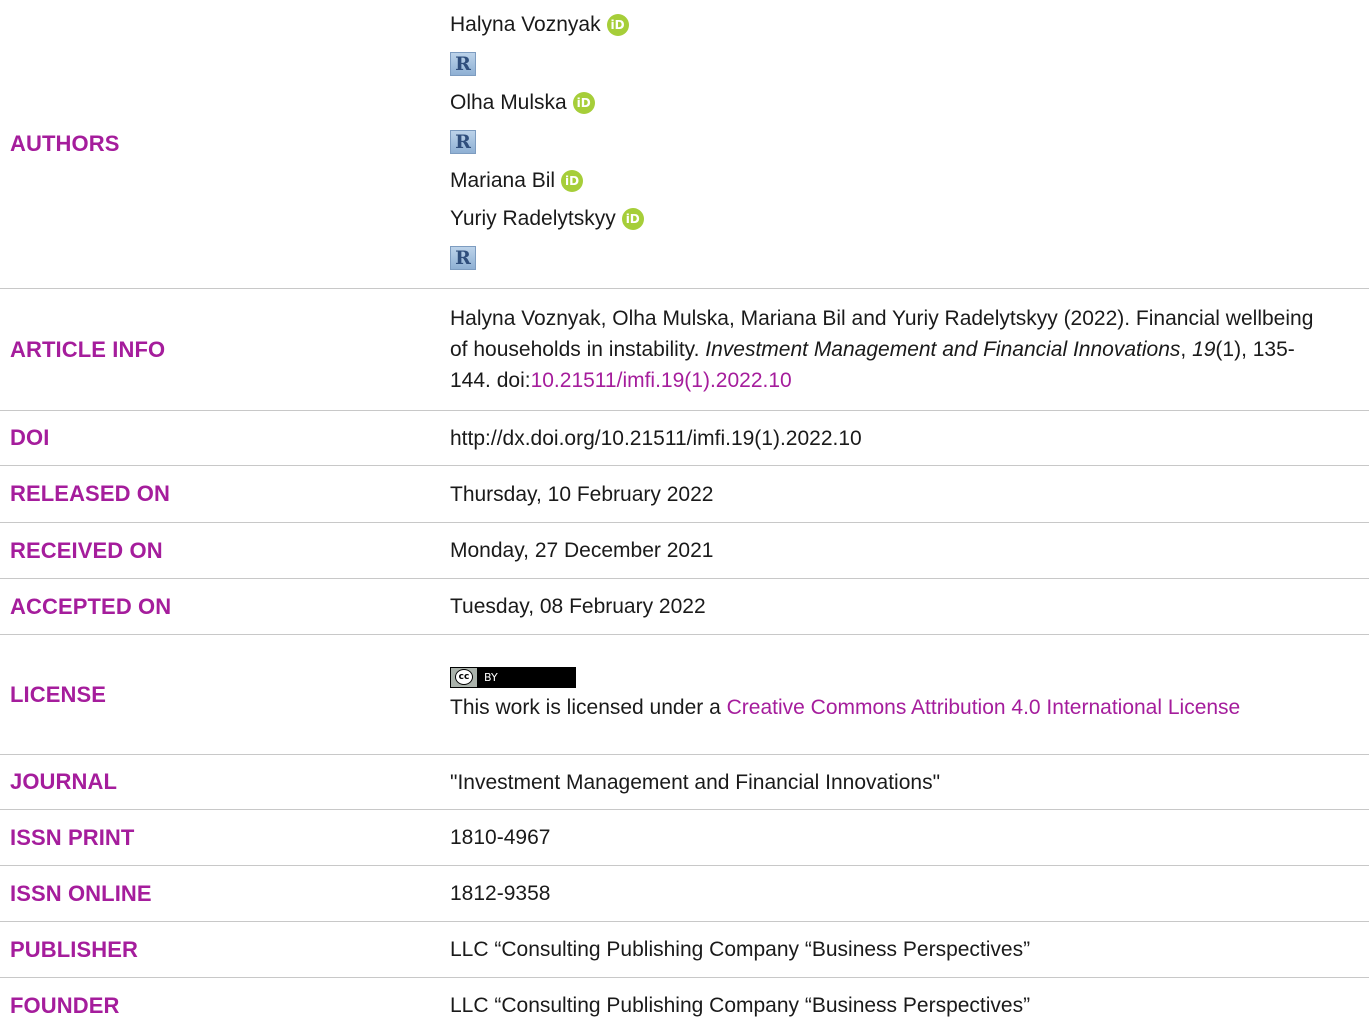  Describe the element at coordinates (86, 550) in the screenshot. I see `received-on-label: RECEIVED ON` at that location.